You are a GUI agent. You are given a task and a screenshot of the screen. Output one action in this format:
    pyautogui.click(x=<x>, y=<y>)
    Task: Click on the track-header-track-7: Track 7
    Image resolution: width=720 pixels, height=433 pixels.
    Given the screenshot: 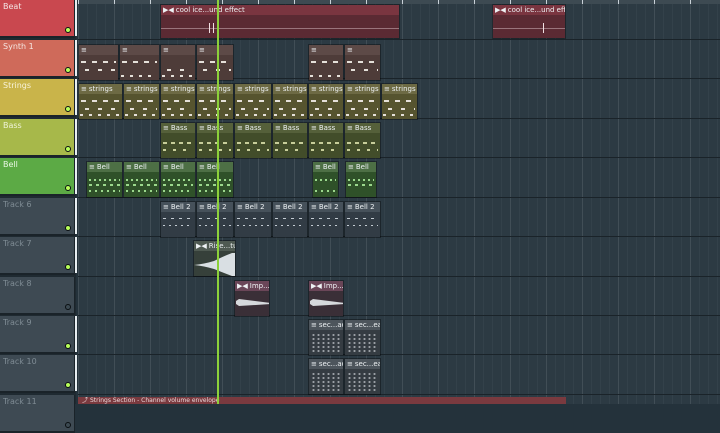 What is the action you would take?
    pyautogui.click(x=38, y=256)
    